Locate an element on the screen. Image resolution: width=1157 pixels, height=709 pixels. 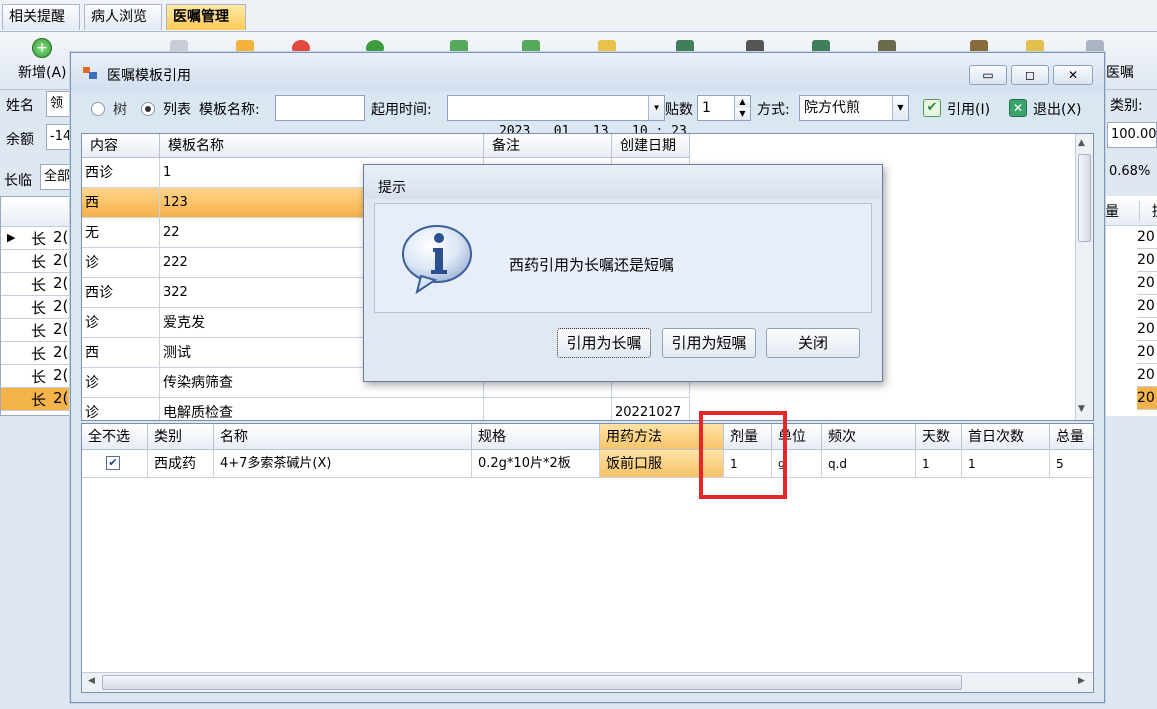
prompt-titlebar: 提示 is located at coordinates (623, 182).